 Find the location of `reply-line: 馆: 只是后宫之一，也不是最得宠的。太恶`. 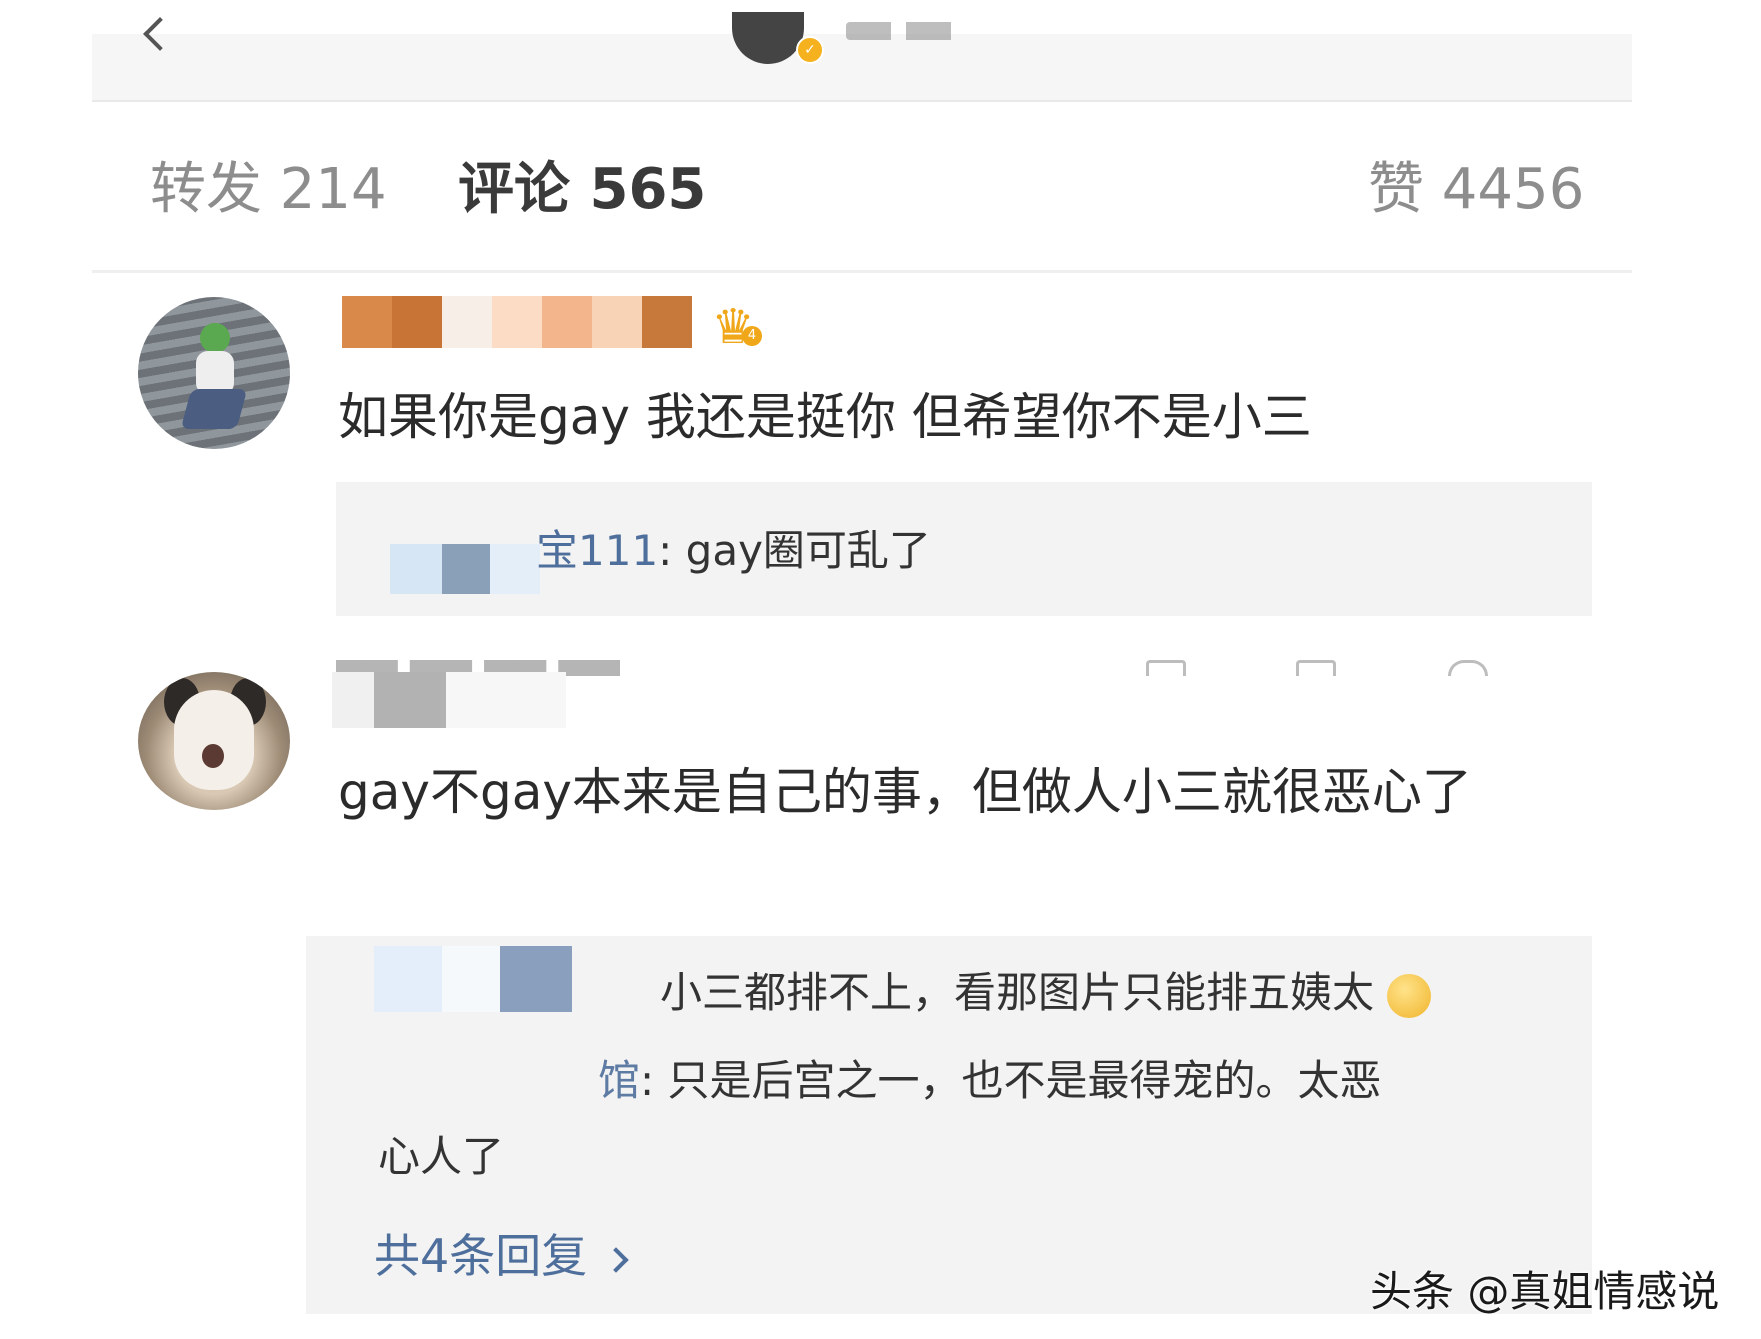

reply-line: 馆: 只是后宫之一，也不是最得宠的。太恶 is located at coordinates (861, 1081).